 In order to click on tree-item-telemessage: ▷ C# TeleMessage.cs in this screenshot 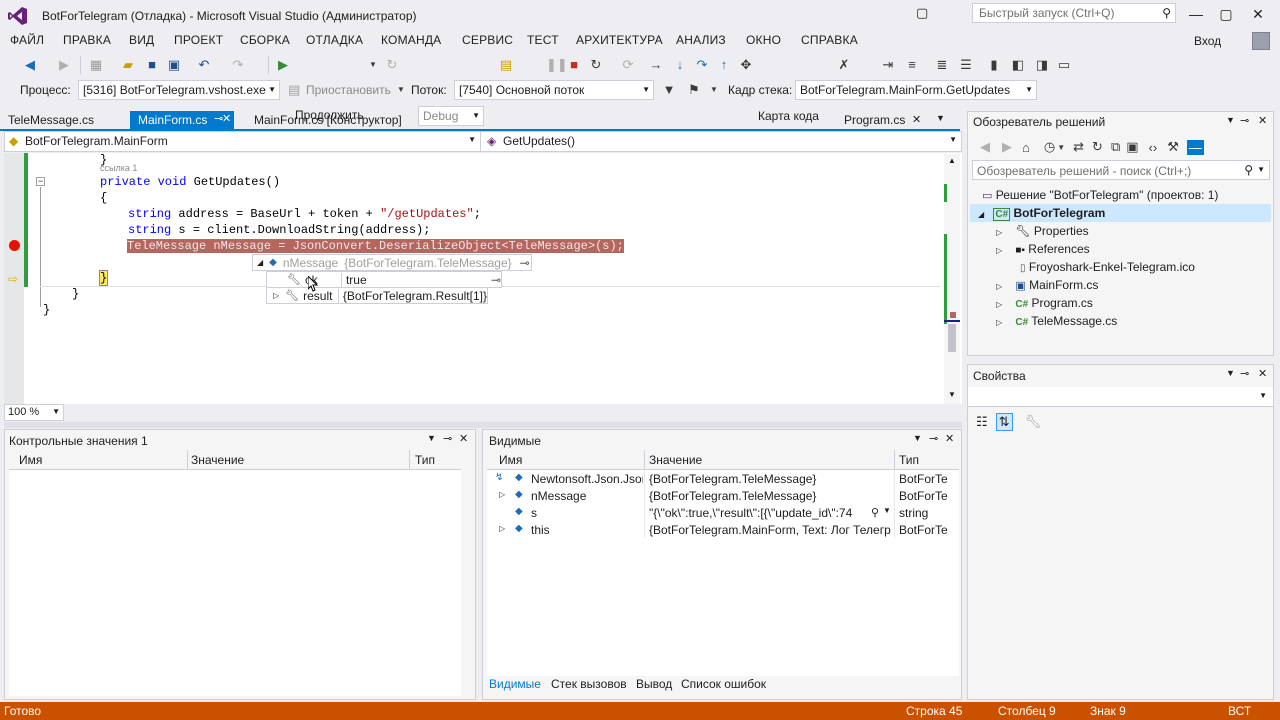, I will do `click(1056, 321)`.